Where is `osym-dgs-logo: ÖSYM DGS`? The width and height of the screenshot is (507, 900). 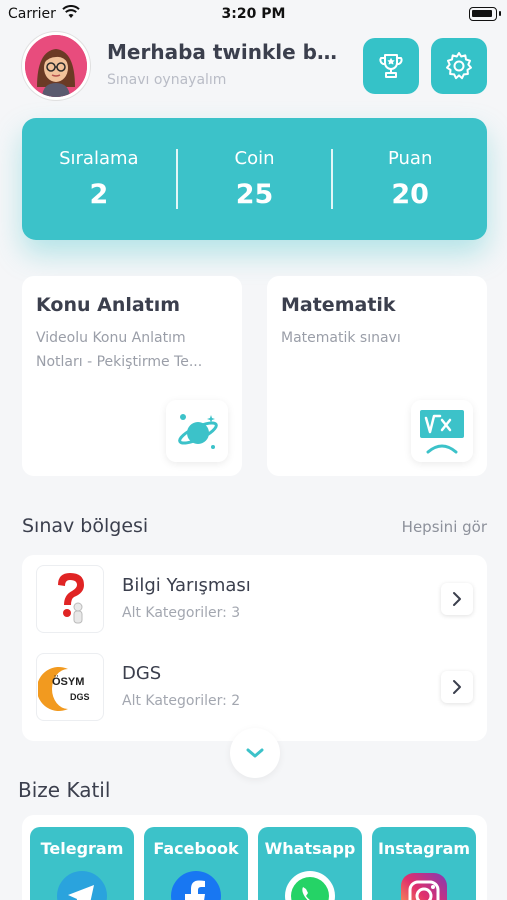 osym-dgs-logo: ÖSYM DGS is located at coordinates (70, 687).